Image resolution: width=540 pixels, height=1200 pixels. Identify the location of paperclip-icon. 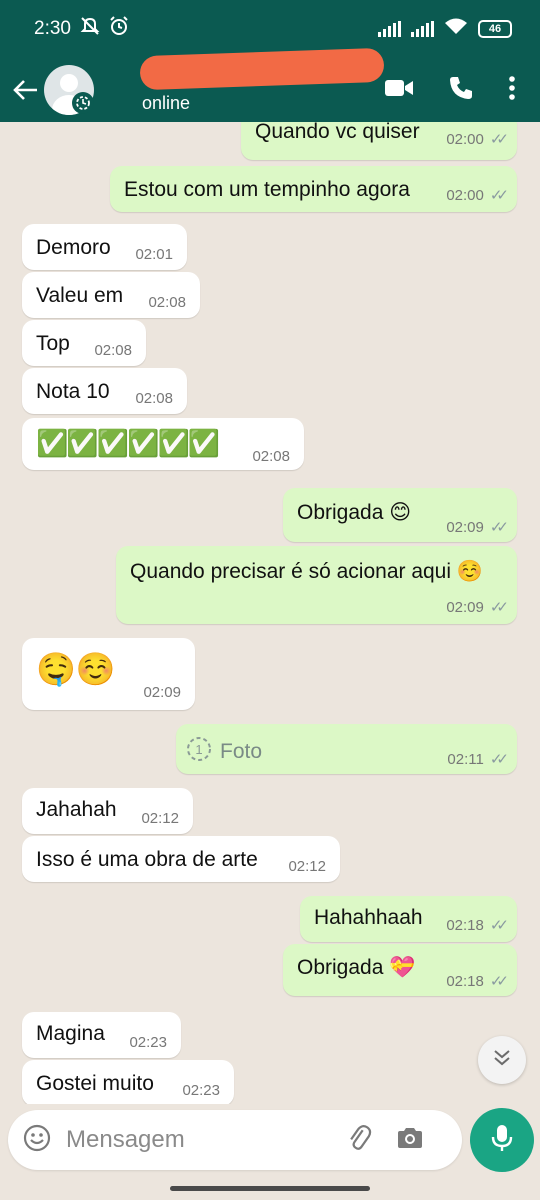
(359, 1140).